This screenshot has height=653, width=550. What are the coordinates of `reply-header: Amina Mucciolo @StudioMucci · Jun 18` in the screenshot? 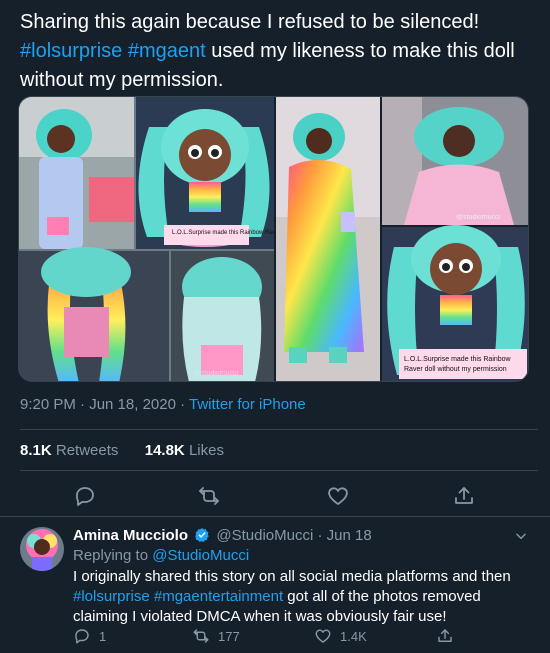 It's located at (222, 535).